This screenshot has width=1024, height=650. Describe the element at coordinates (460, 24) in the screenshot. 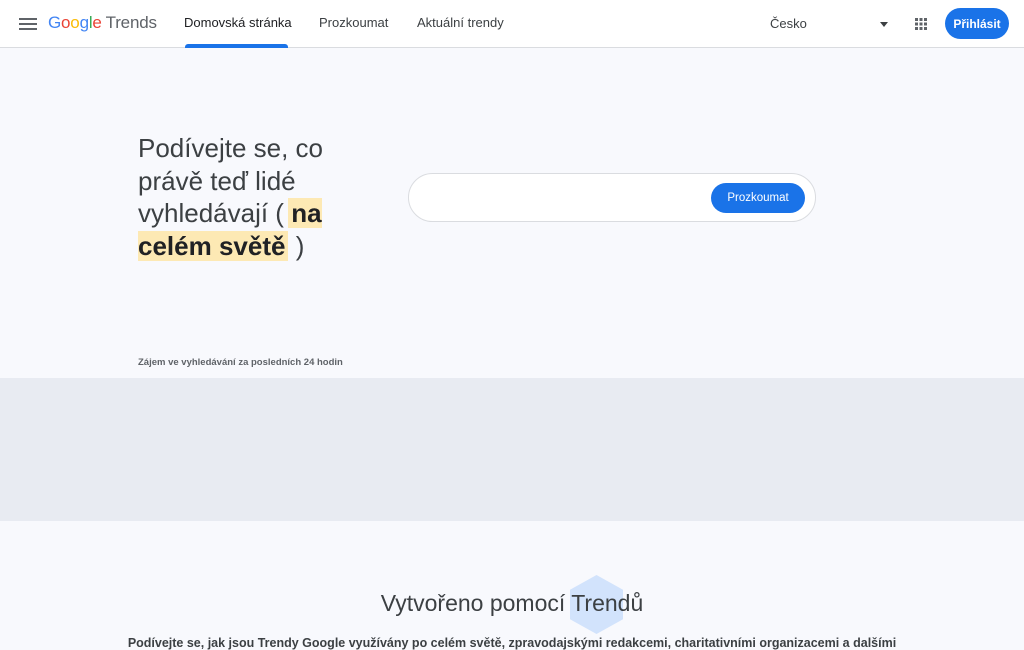

I see `nav-tab-trending-now: Aktuální trendy` at that location.